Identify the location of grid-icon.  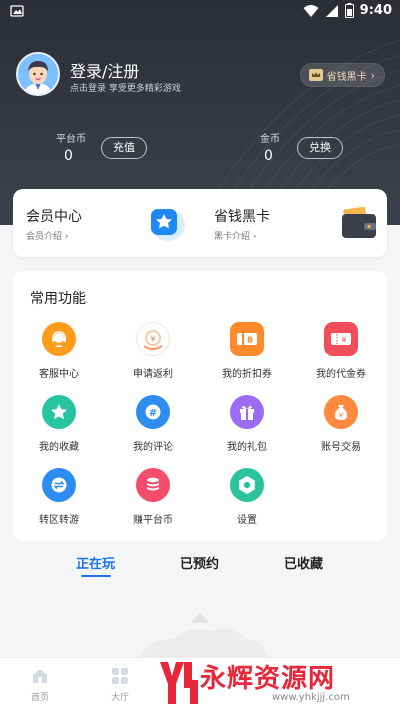
(120, 676).